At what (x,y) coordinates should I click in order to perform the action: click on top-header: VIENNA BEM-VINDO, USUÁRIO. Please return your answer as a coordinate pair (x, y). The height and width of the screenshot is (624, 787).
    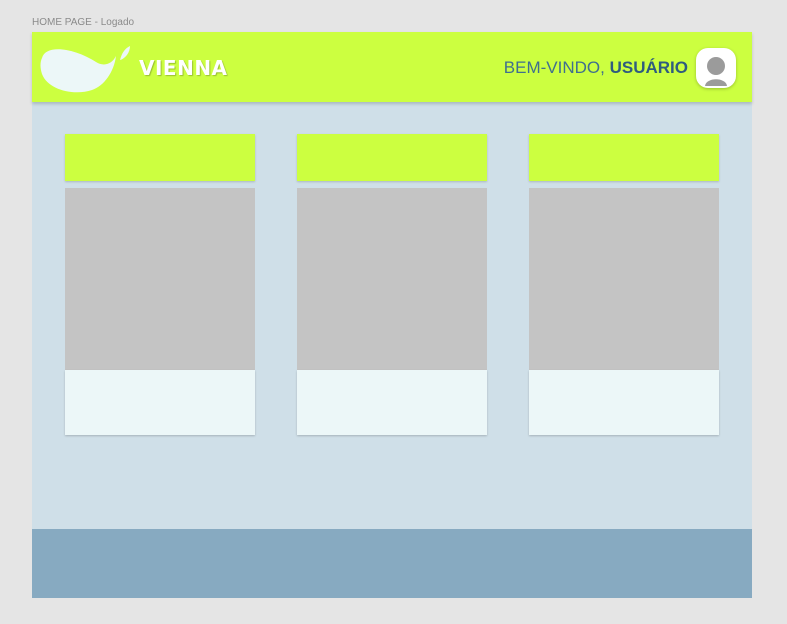
    Looking at the image, I should click on (392, 67).